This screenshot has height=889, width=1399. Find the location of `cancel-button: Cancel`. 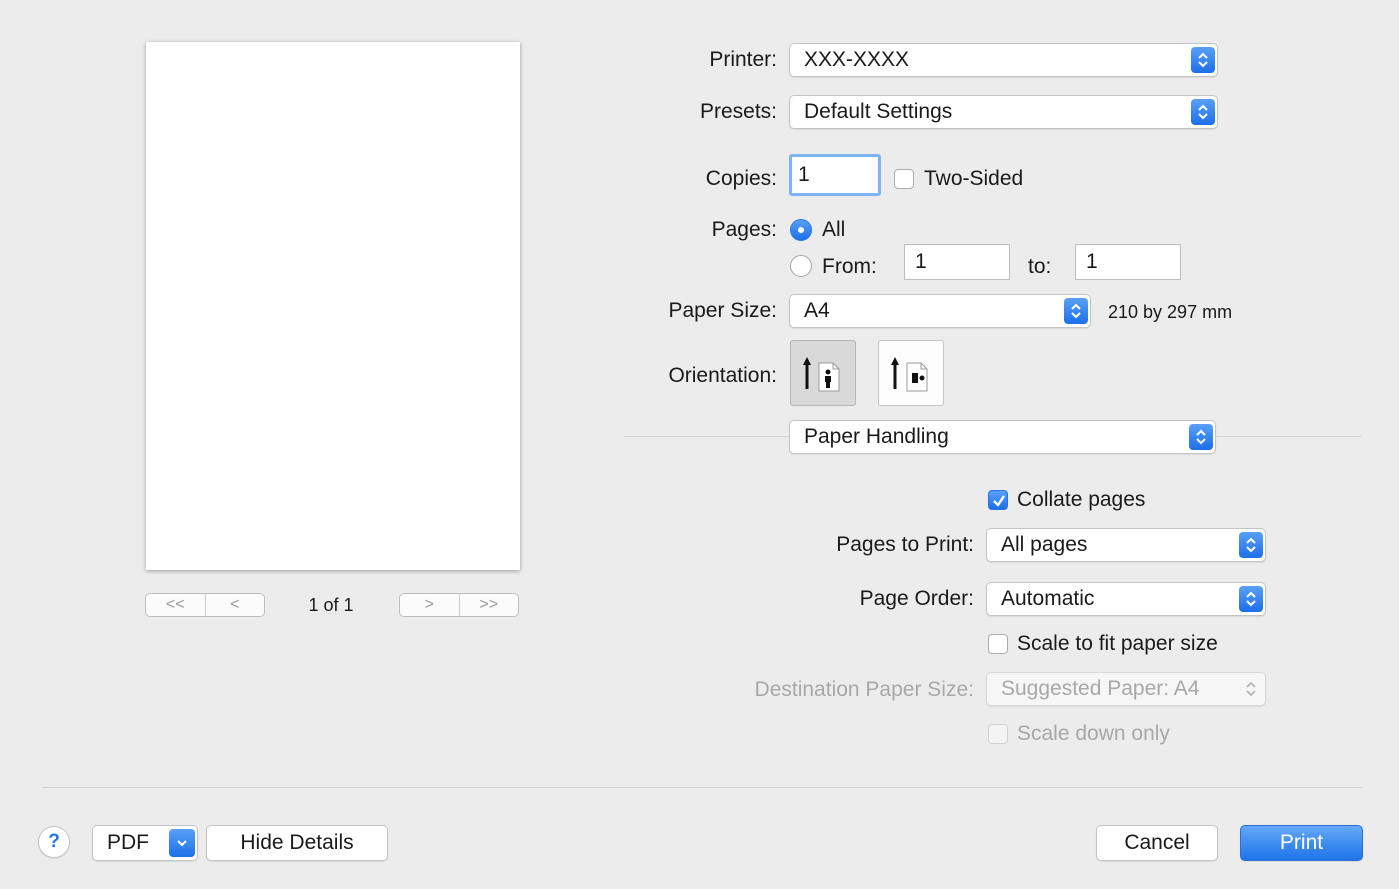

cancel-button: Cancel is located at coordinates (1157, 843).